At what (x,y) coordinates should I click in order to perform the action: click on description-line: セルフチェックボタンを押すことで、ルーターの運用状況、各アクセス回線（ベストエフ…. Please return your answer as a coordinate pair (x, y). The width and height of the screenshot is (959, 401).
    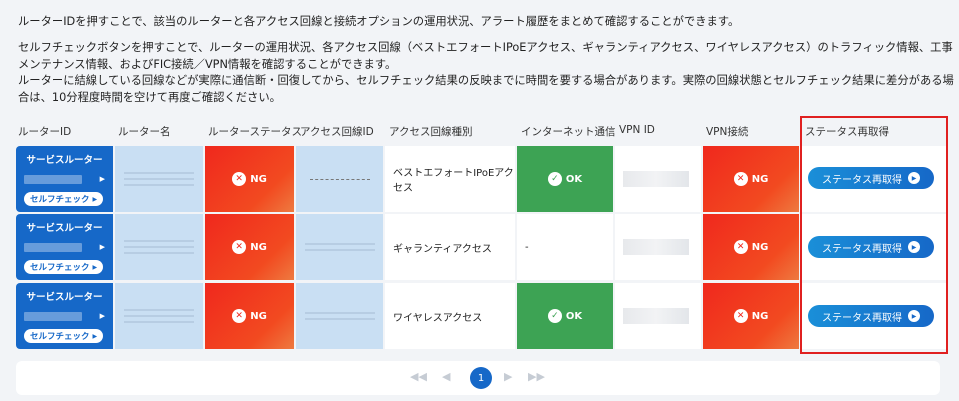
    Looking at the image, I should click on (485, 47).